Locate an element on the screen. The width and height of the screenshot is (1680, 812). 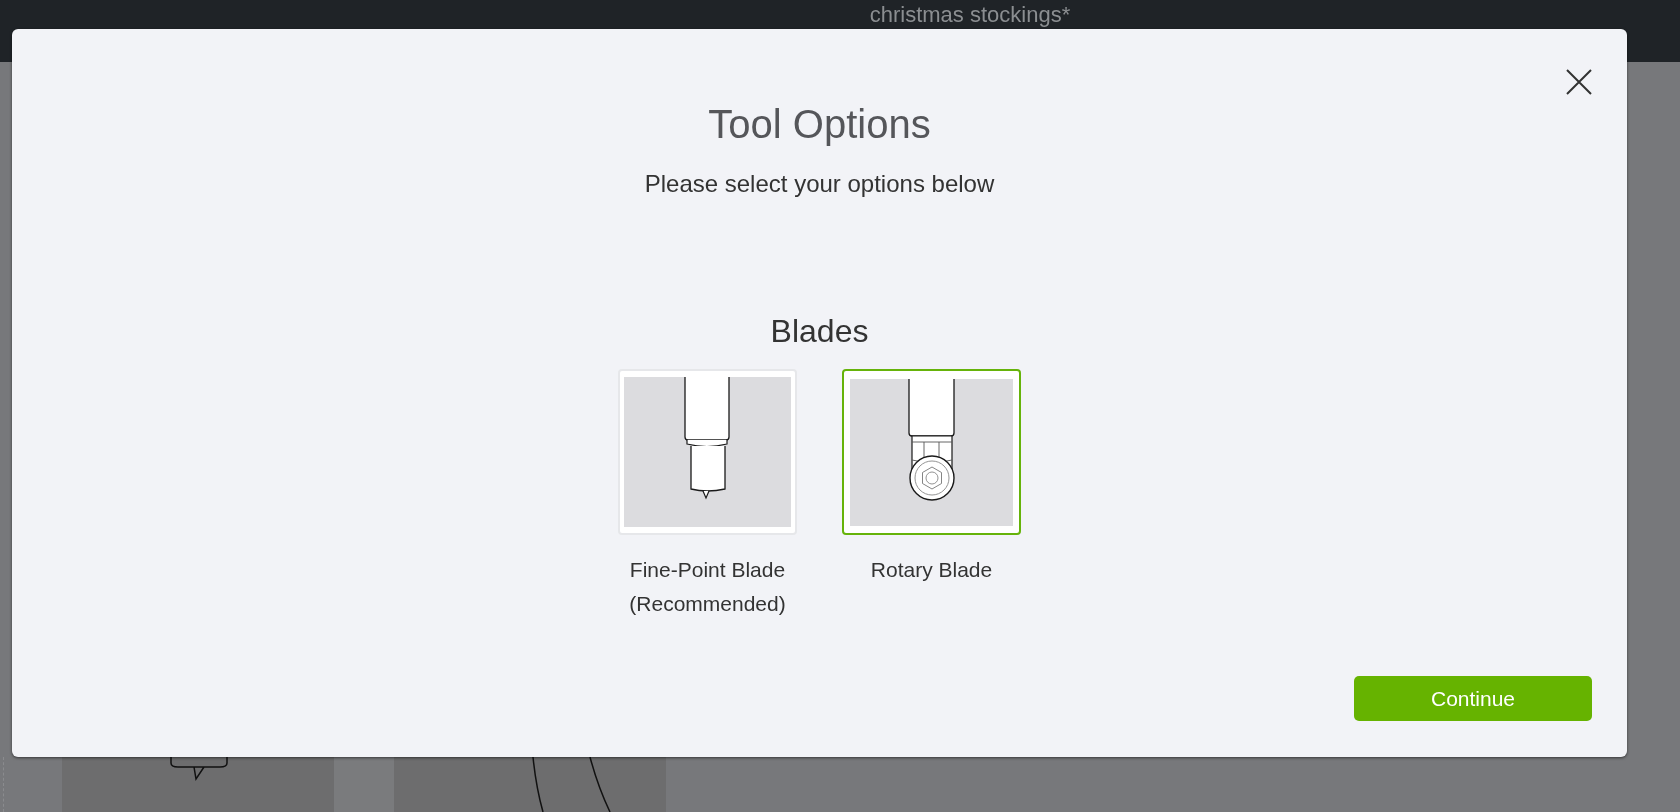
dialog-subtitle: Please select your options below is located at coordinates (819, 184).